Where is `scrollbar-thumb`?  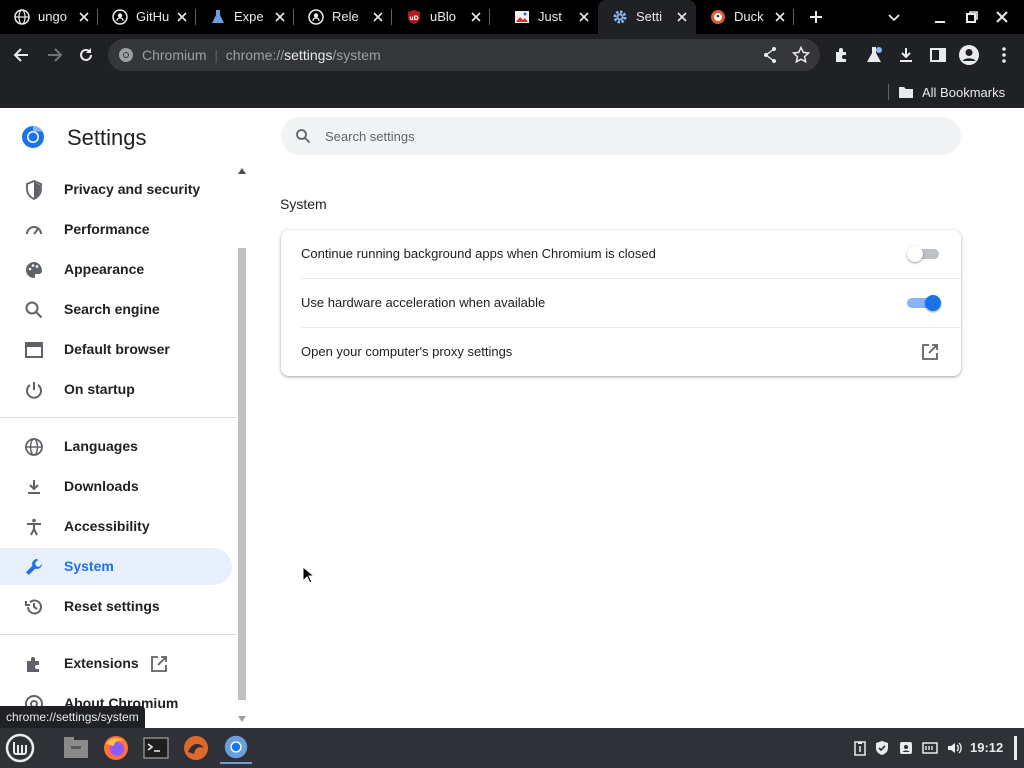
scrollbar-thumb is located at coordinates (242, 474).